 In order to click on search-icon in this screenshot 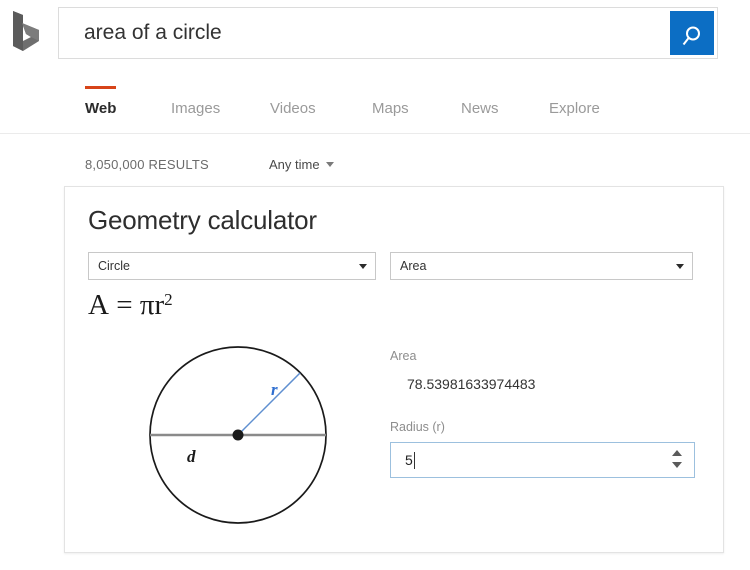, I will do `click(691, 35)`.